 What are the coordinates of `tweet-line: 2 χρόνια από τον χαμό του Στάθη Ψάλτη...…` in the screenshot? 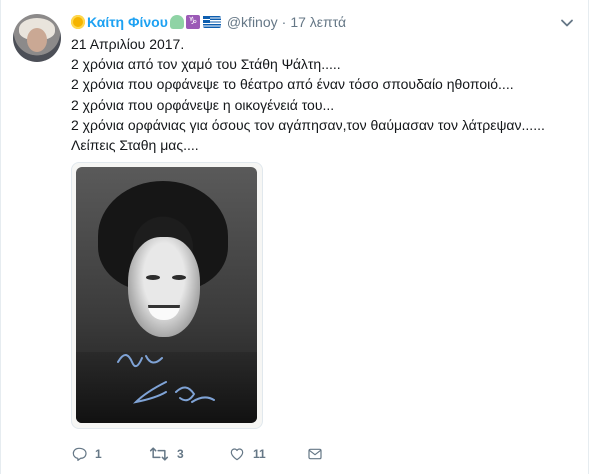 It's located at (206, 64).